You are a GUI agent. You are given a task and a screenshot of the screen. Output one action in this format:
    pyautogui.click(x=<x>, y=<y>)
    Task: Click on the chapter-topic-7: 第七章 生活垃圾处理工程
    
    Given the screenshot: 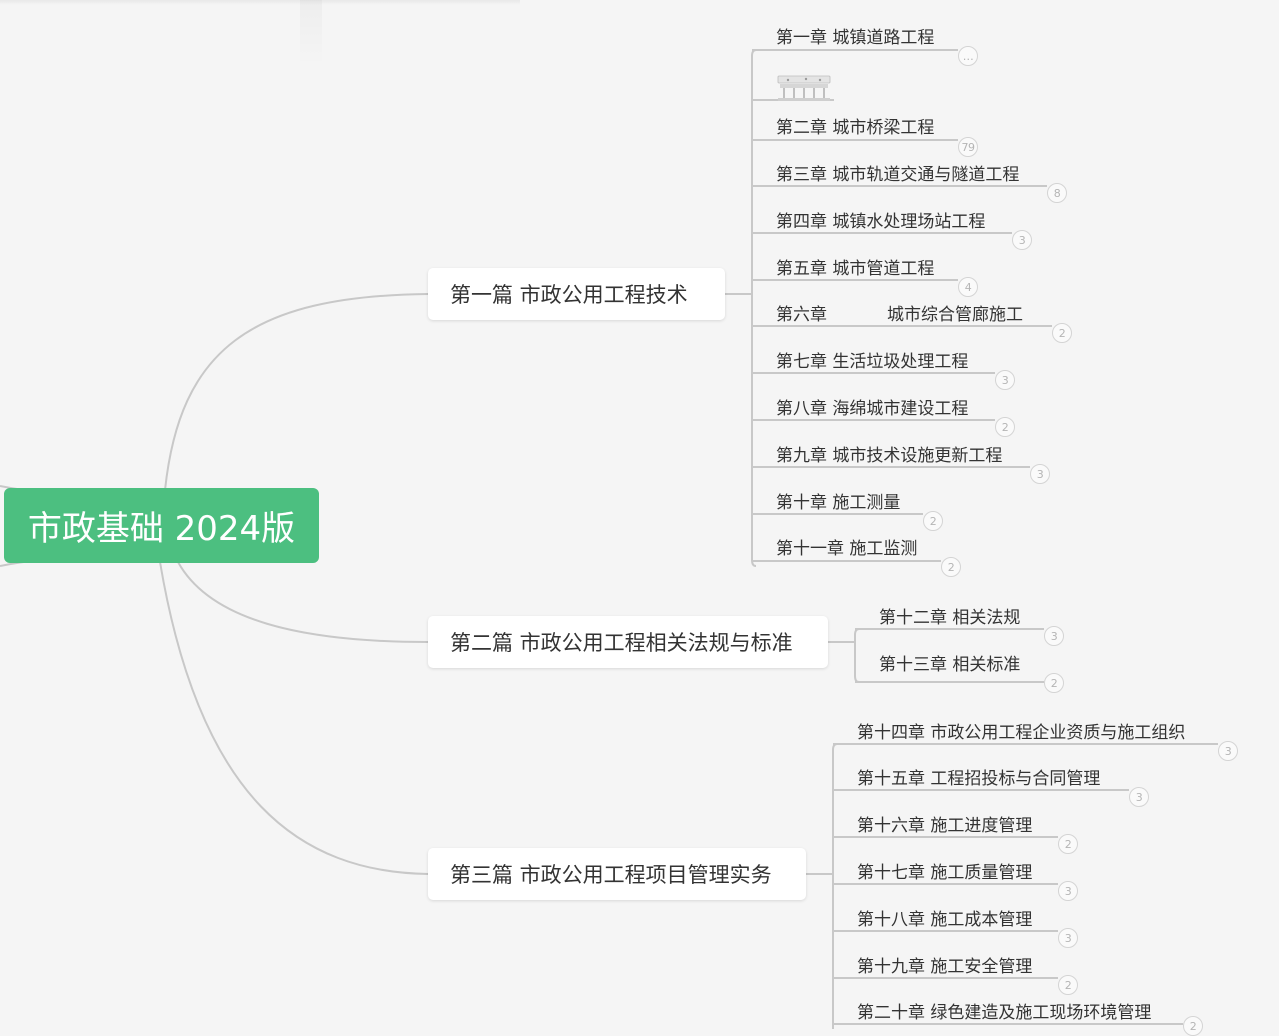 What is the action you would take?
    pyautogui.click(x=872, y=362)
    